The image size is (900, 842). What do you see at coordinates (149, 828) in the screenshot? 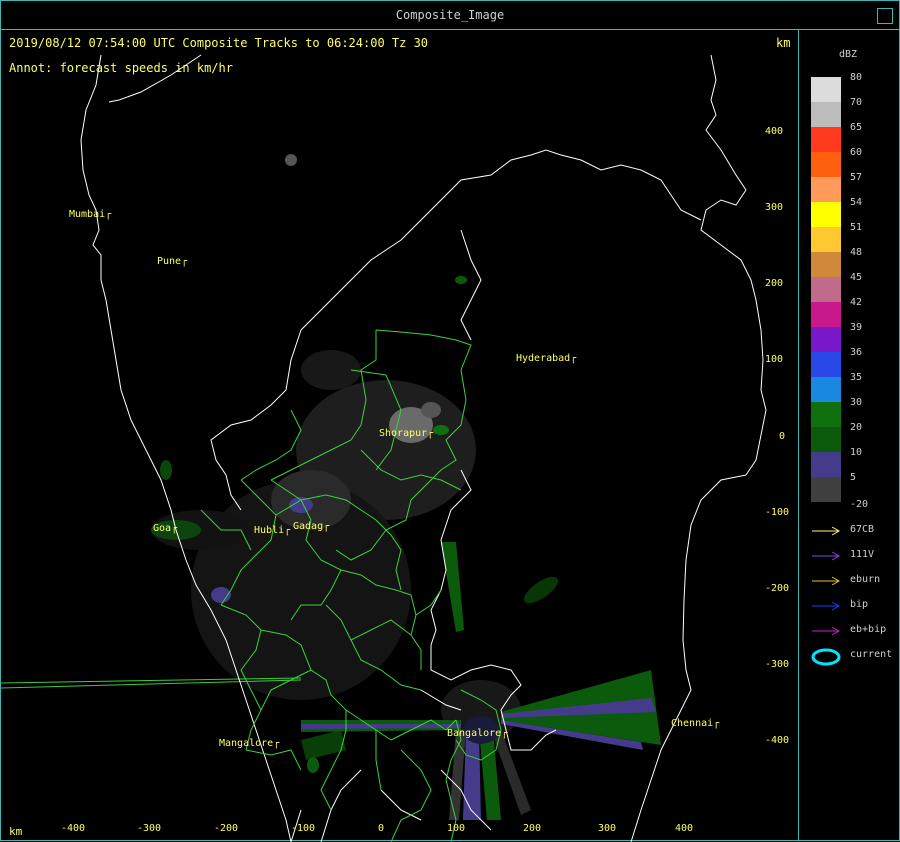
I see `x-tick: -300` at bounding box center [149, 828].